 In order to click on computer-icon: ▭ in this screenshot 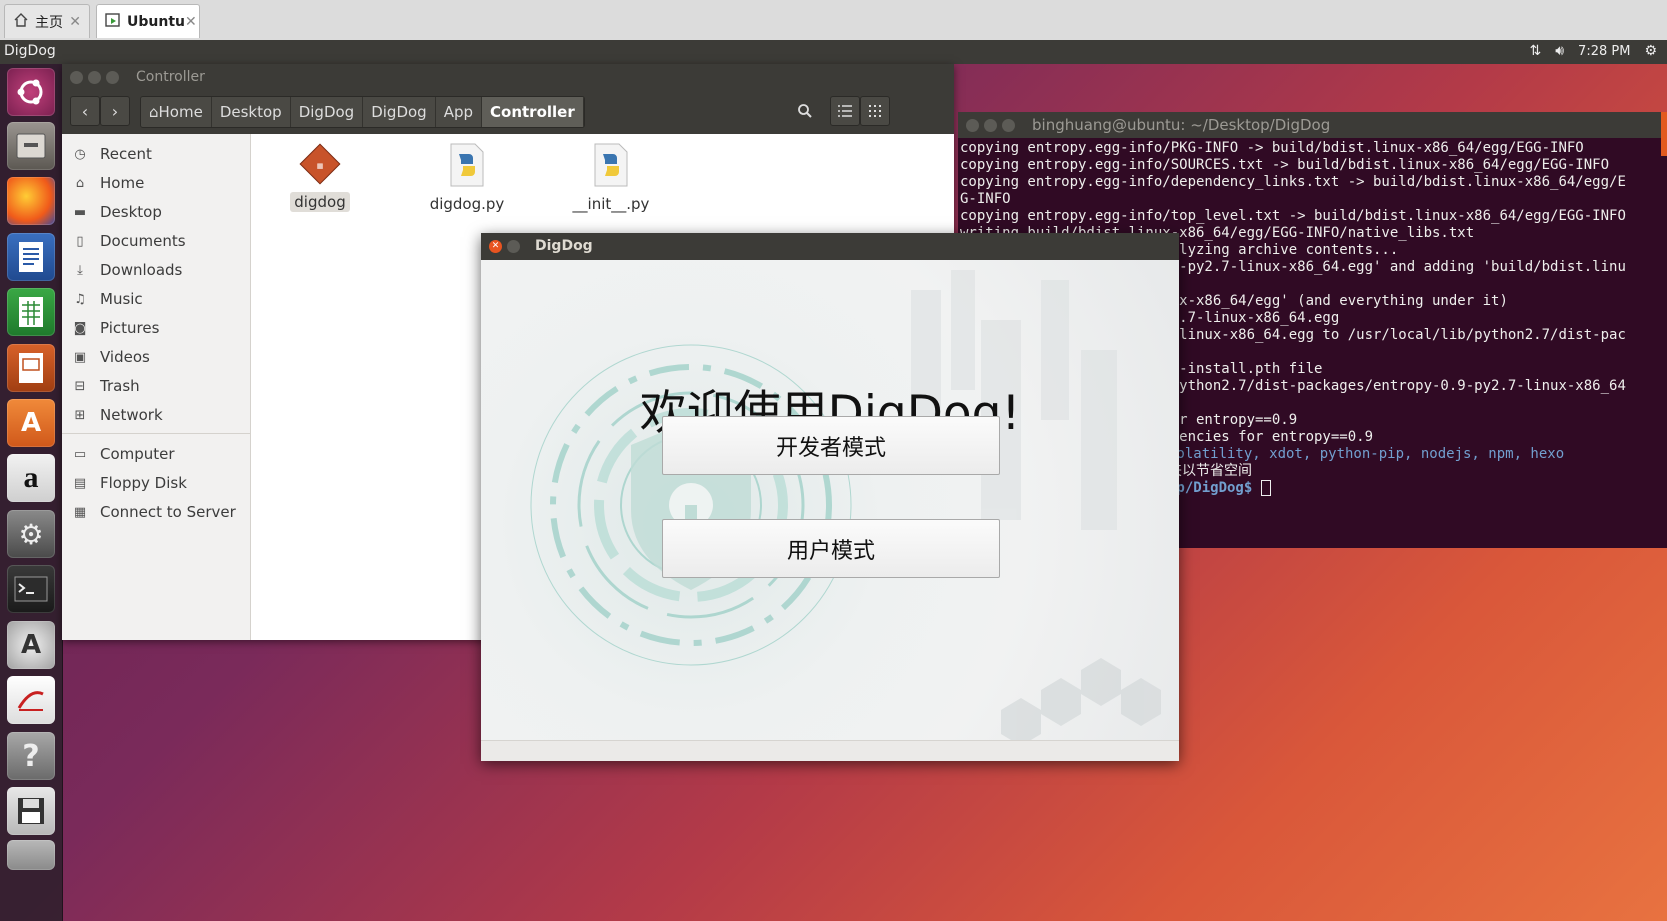, I will do `click(80, 454)`.